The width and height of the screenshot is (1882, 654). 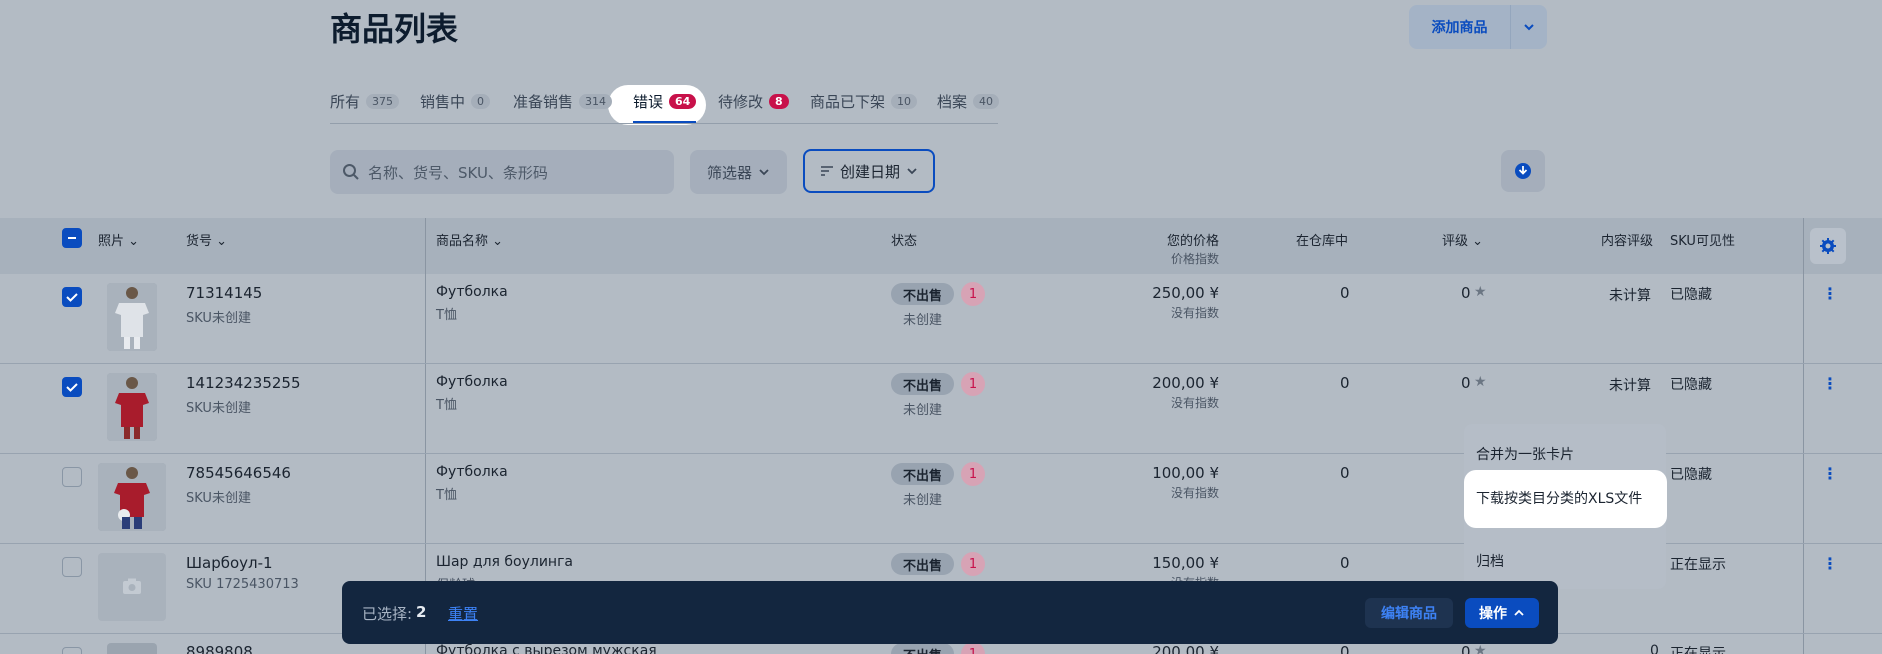 What do you see at coordinates (596, 101) in the screenshot?
I see `tab-count: 314` at bounding box center [596, 101].